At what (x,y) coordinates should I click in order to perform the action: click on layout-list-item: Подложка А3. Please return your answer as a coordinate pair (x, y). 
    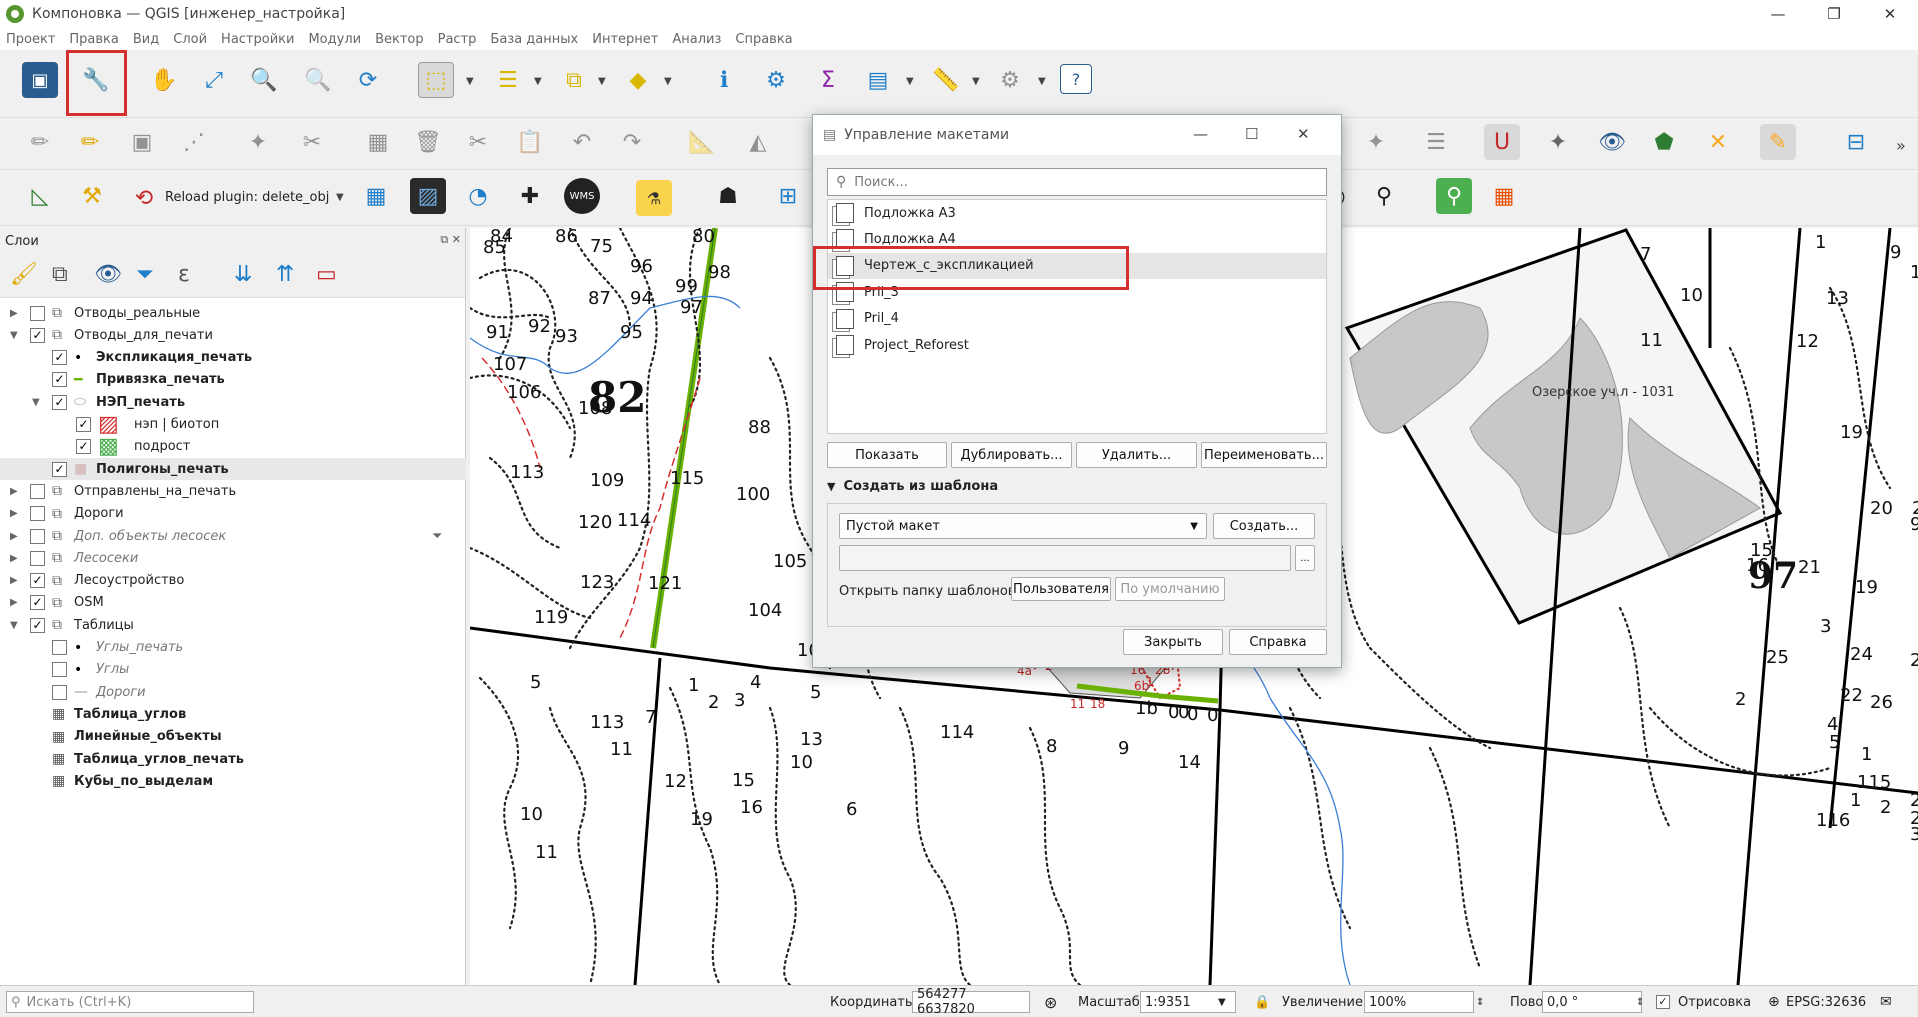
    Looking at the image, I should click on (1077, 213).